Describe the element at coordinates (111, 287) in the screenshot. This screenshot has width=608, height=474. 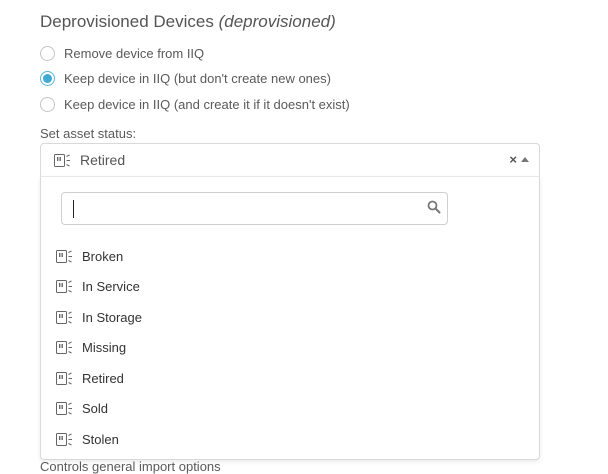
I see `option-label: In Service` at that location.